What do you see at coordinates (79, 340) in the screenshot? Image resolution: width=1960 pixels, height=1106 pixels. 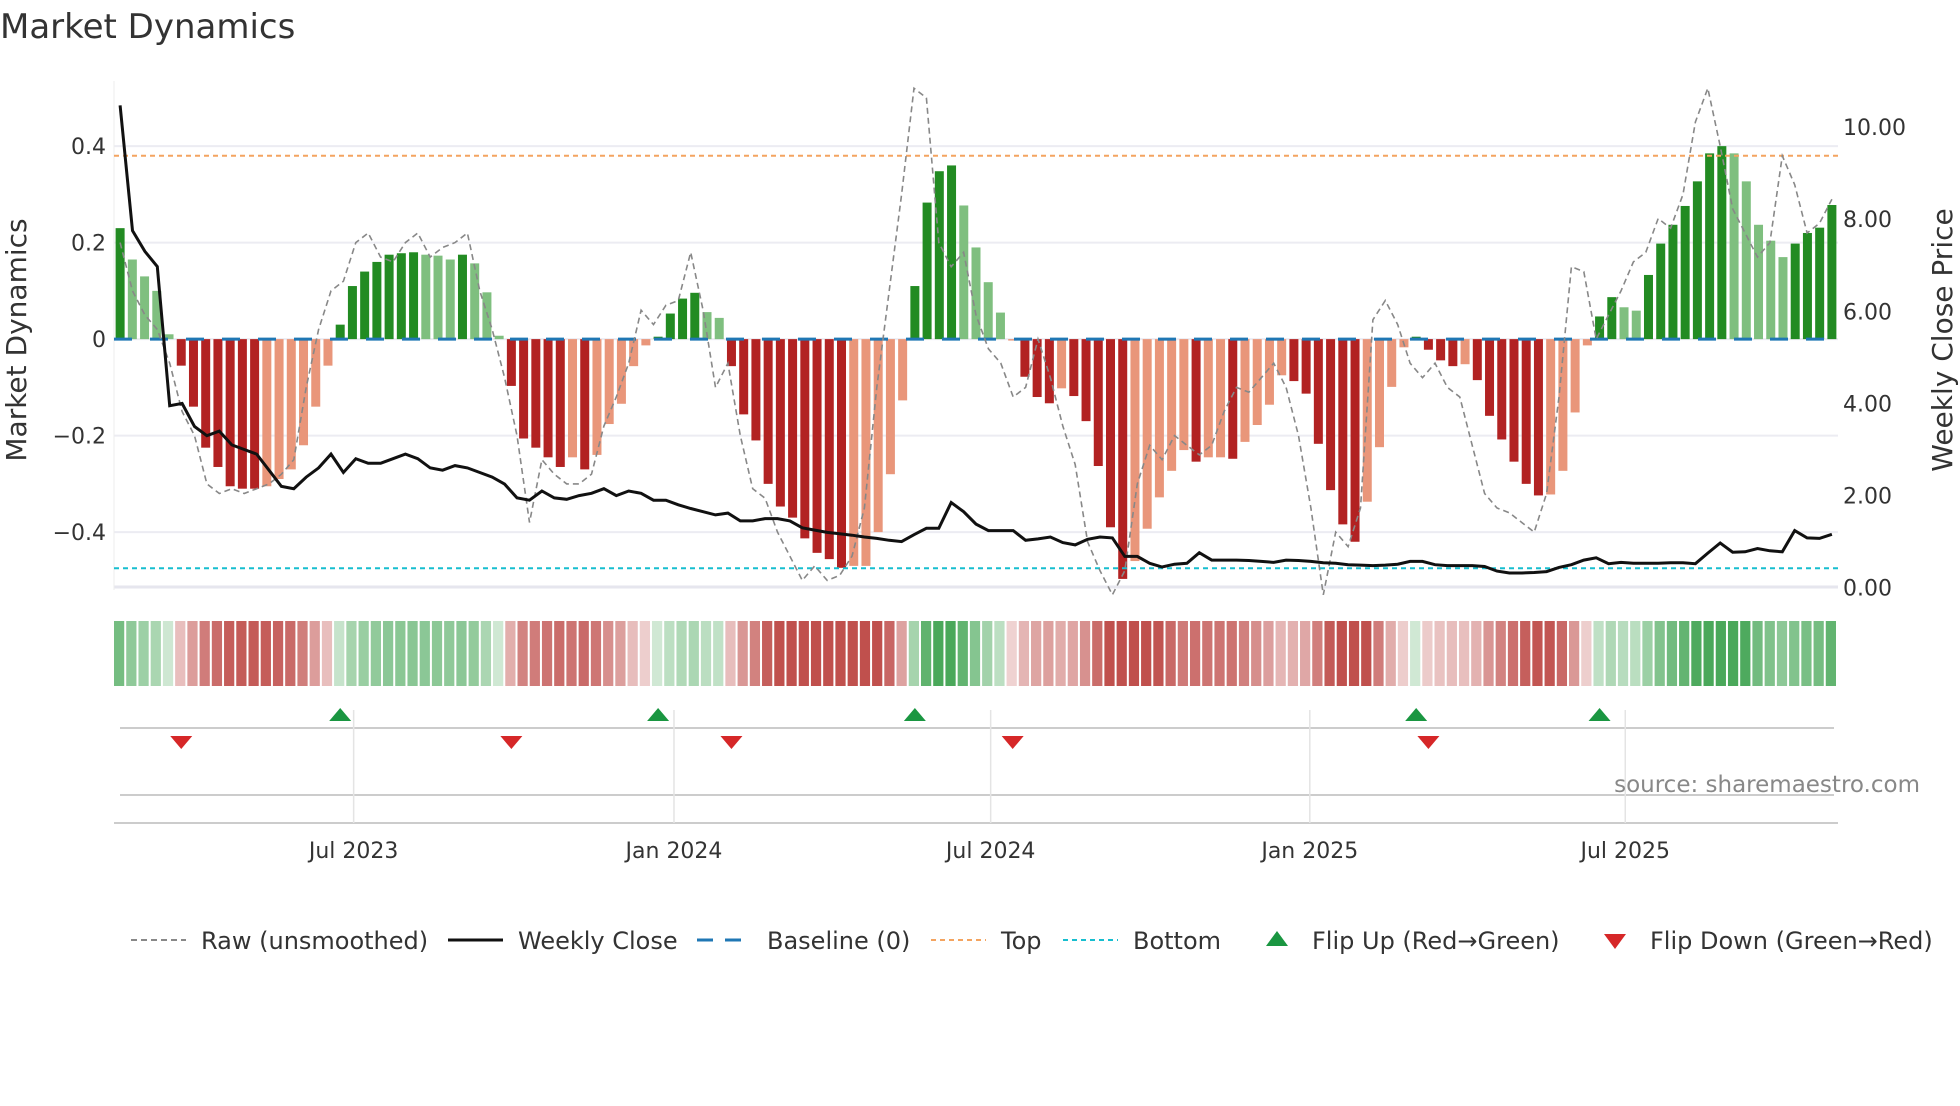 I see `left-axis-ticks: 0.4 0.2 0 −0.2 −0.4` at bounding box center [79, 340].